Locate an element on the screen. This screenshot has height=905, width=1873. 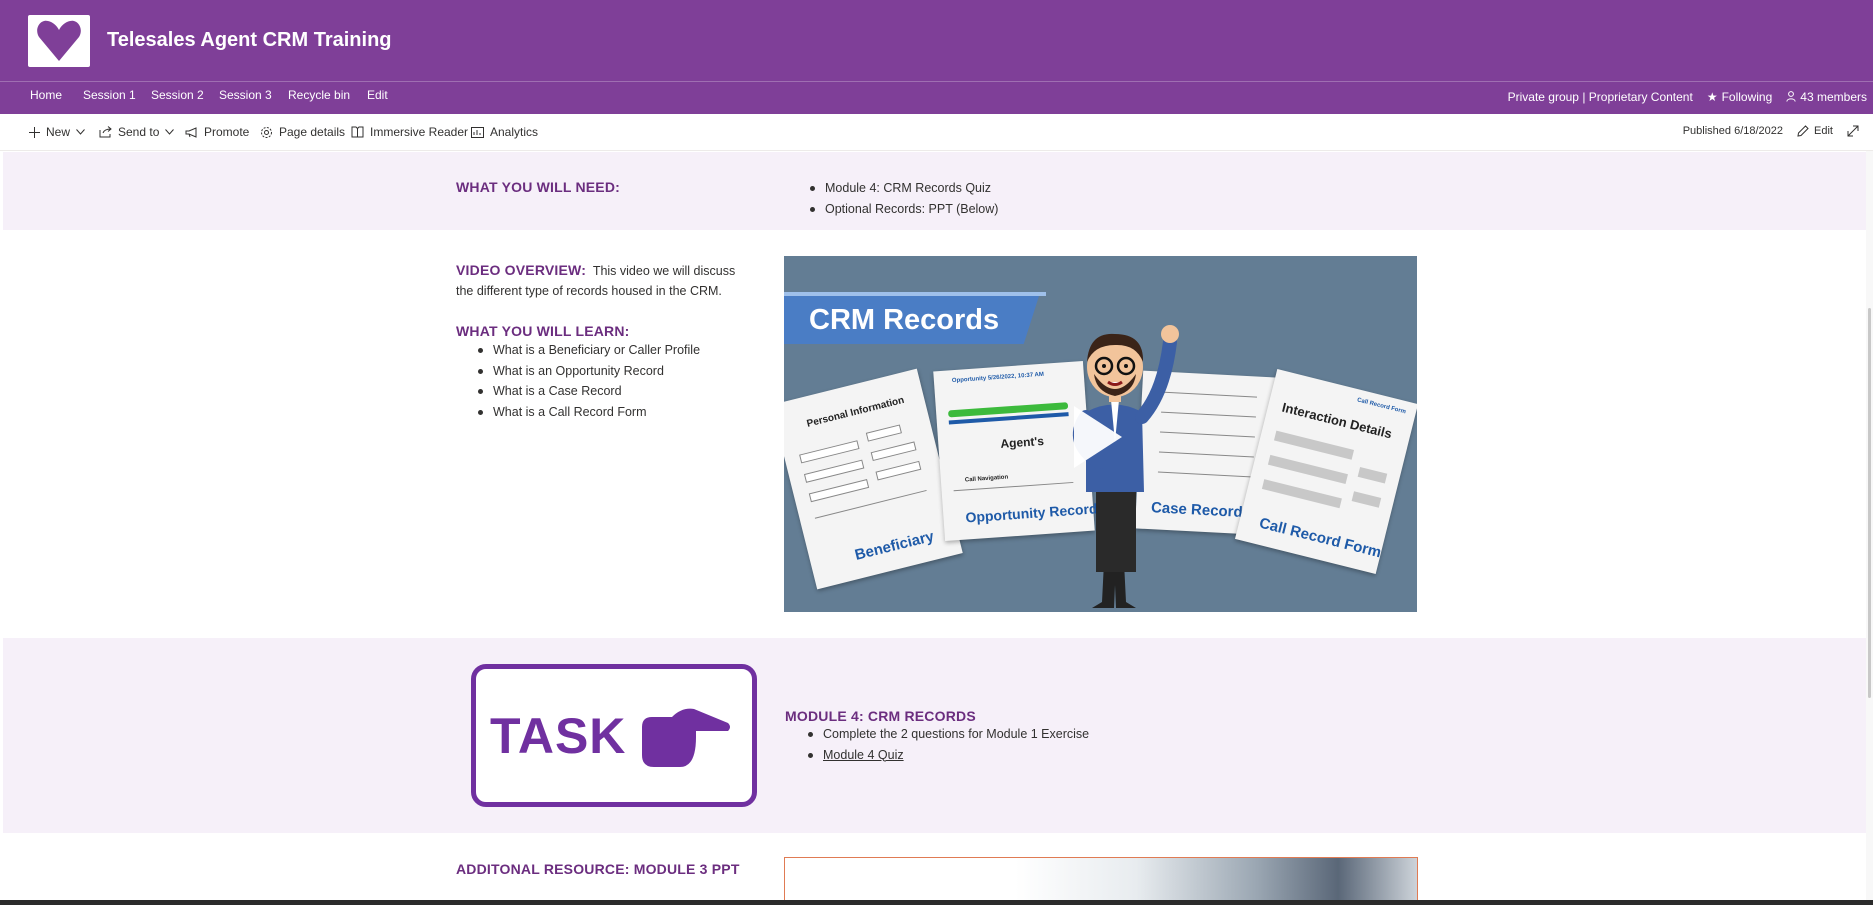
site-title: Telesales Agent CRM Training is located at coordinates (249, 40).